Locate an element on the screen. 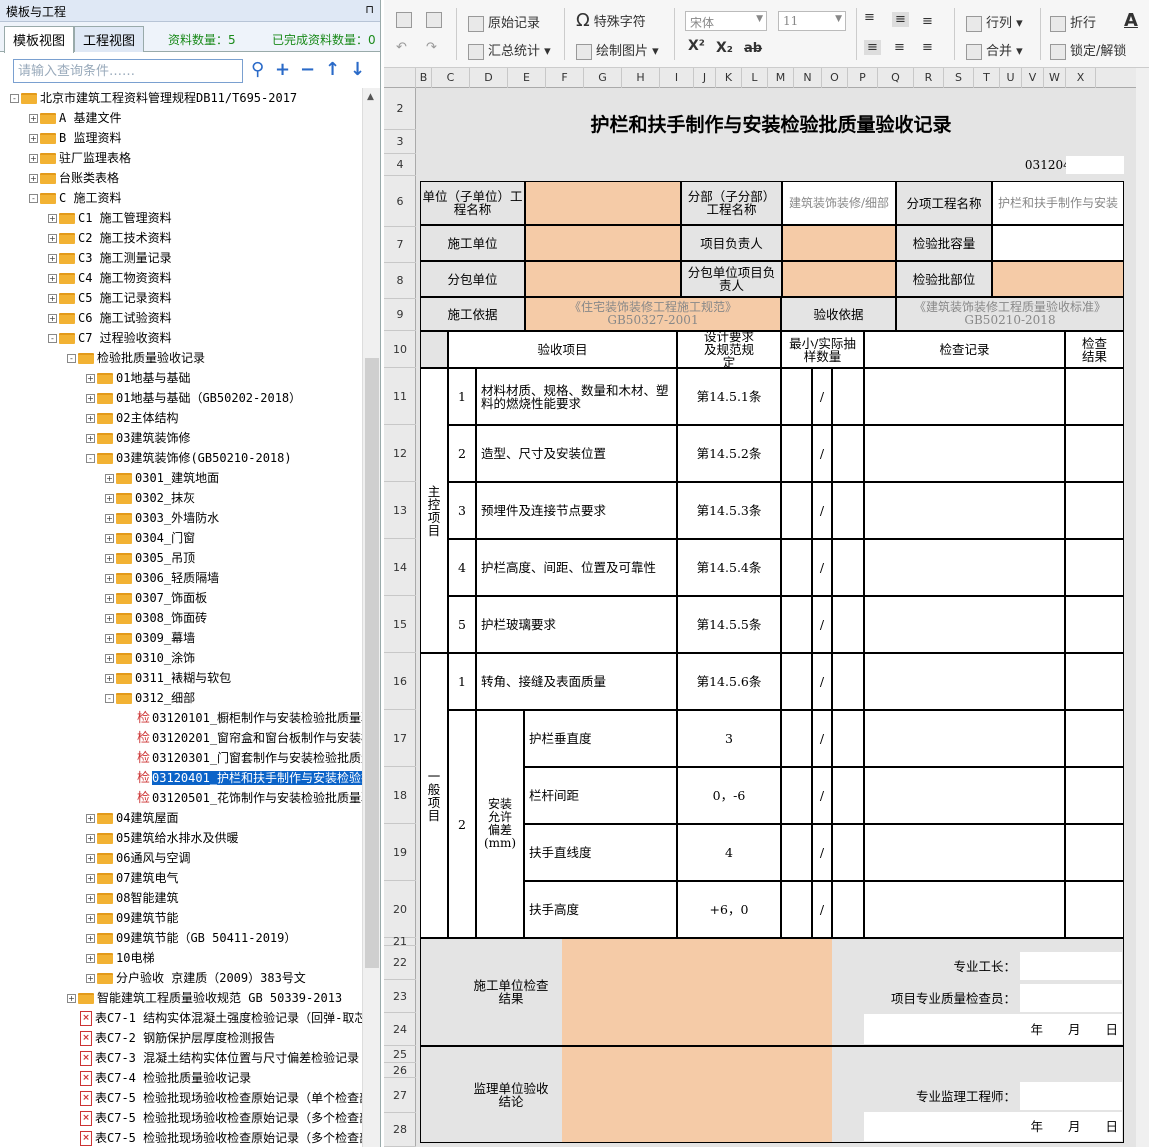 The width and height of the screenshot is (1149, 1147). tree-node: × 表C7-4 检验批质量验收记录 is located at coordinates (159, 1078).